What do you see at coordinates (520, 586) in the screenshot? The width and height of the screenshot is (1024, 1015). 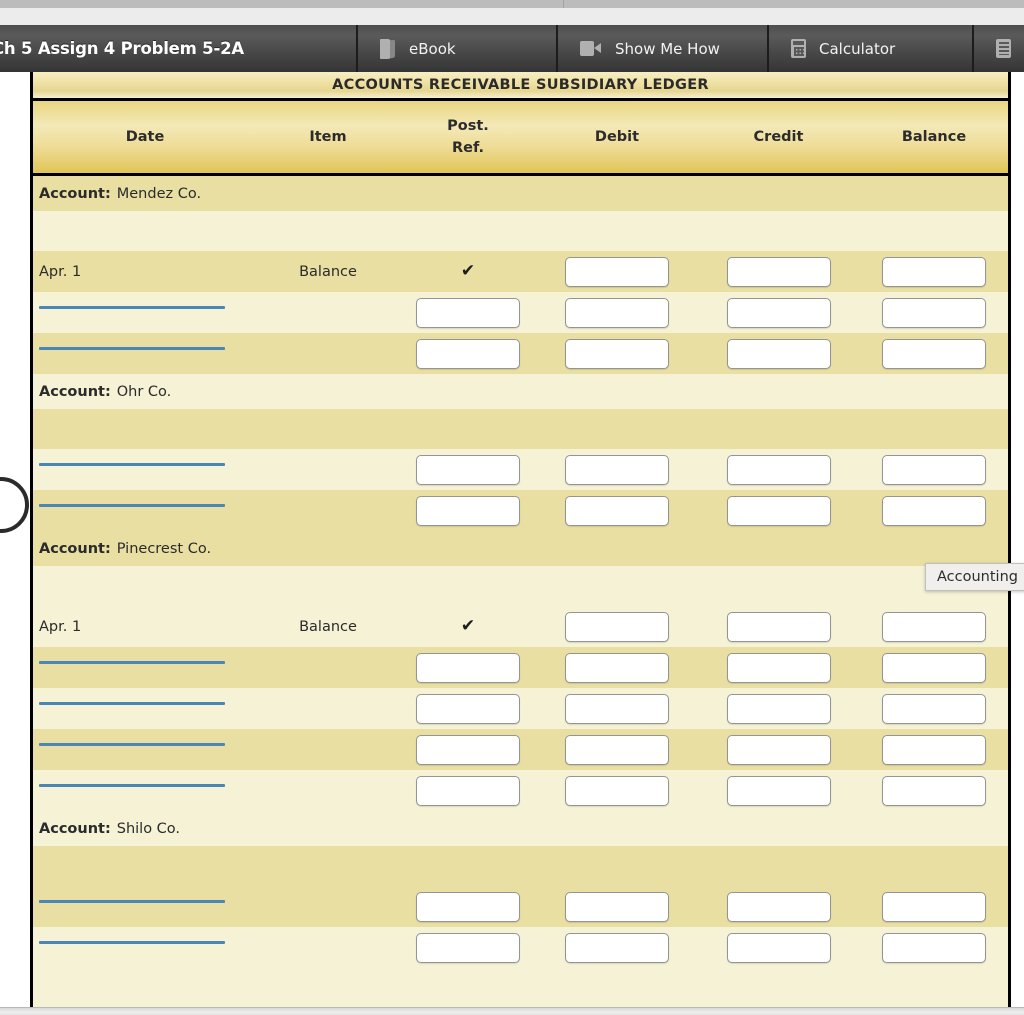 I see `ledger-spacer-row` at bounding box center [520, 586].